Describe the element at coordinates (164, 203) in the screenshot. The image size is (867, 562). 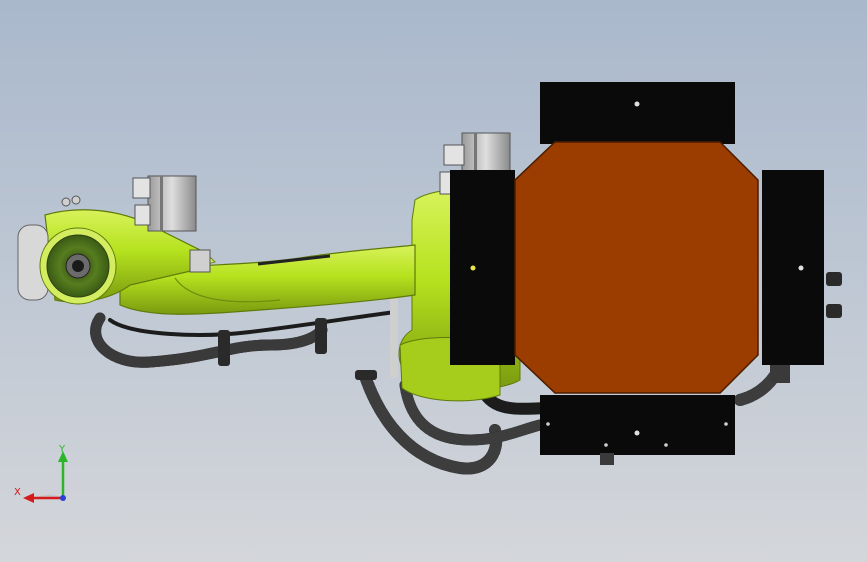
I see `servo-motor-wrist` at that location.